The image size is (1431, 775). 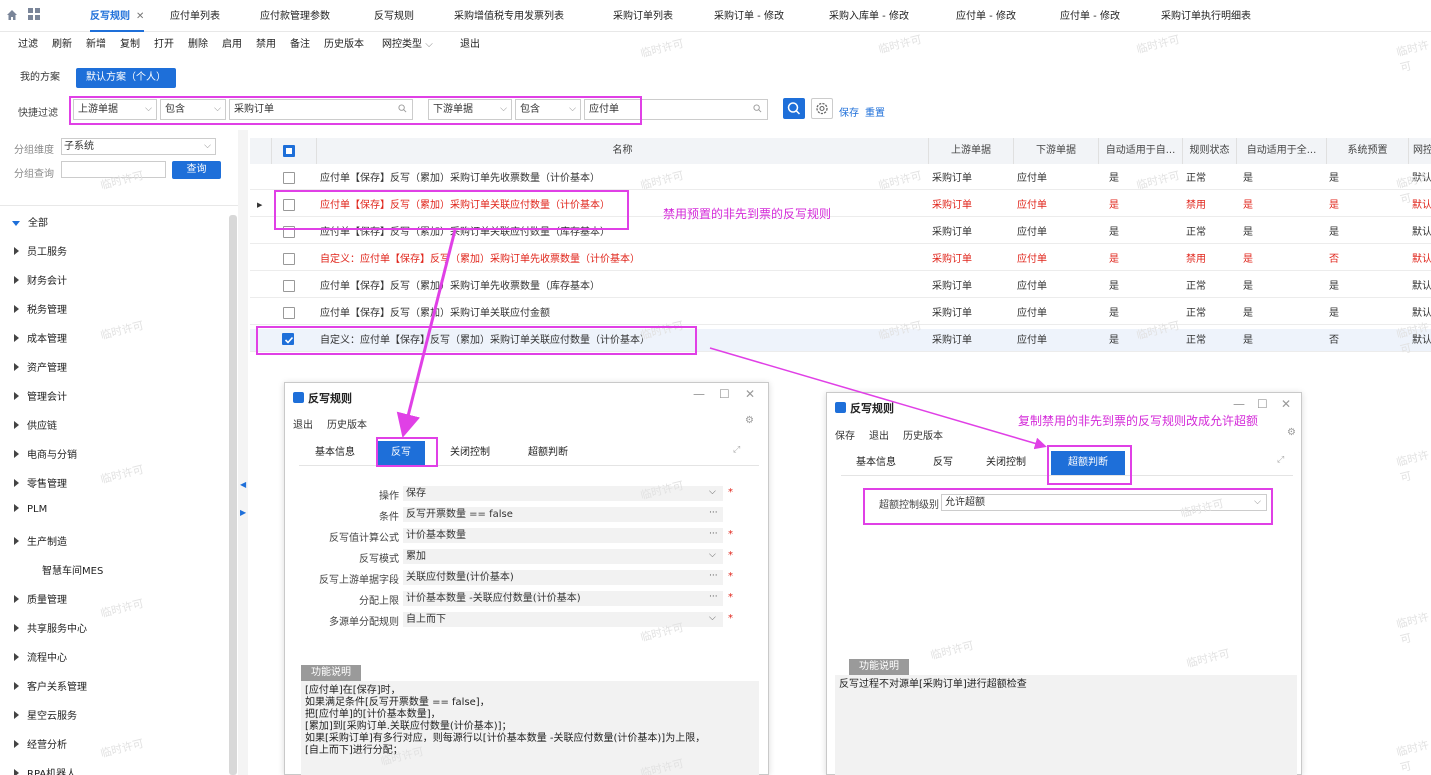 What do you see at coordinates (58, 569) in the screenshot?
I see `tree-node: 智慧车间MES` at bounding box center [58, 569].